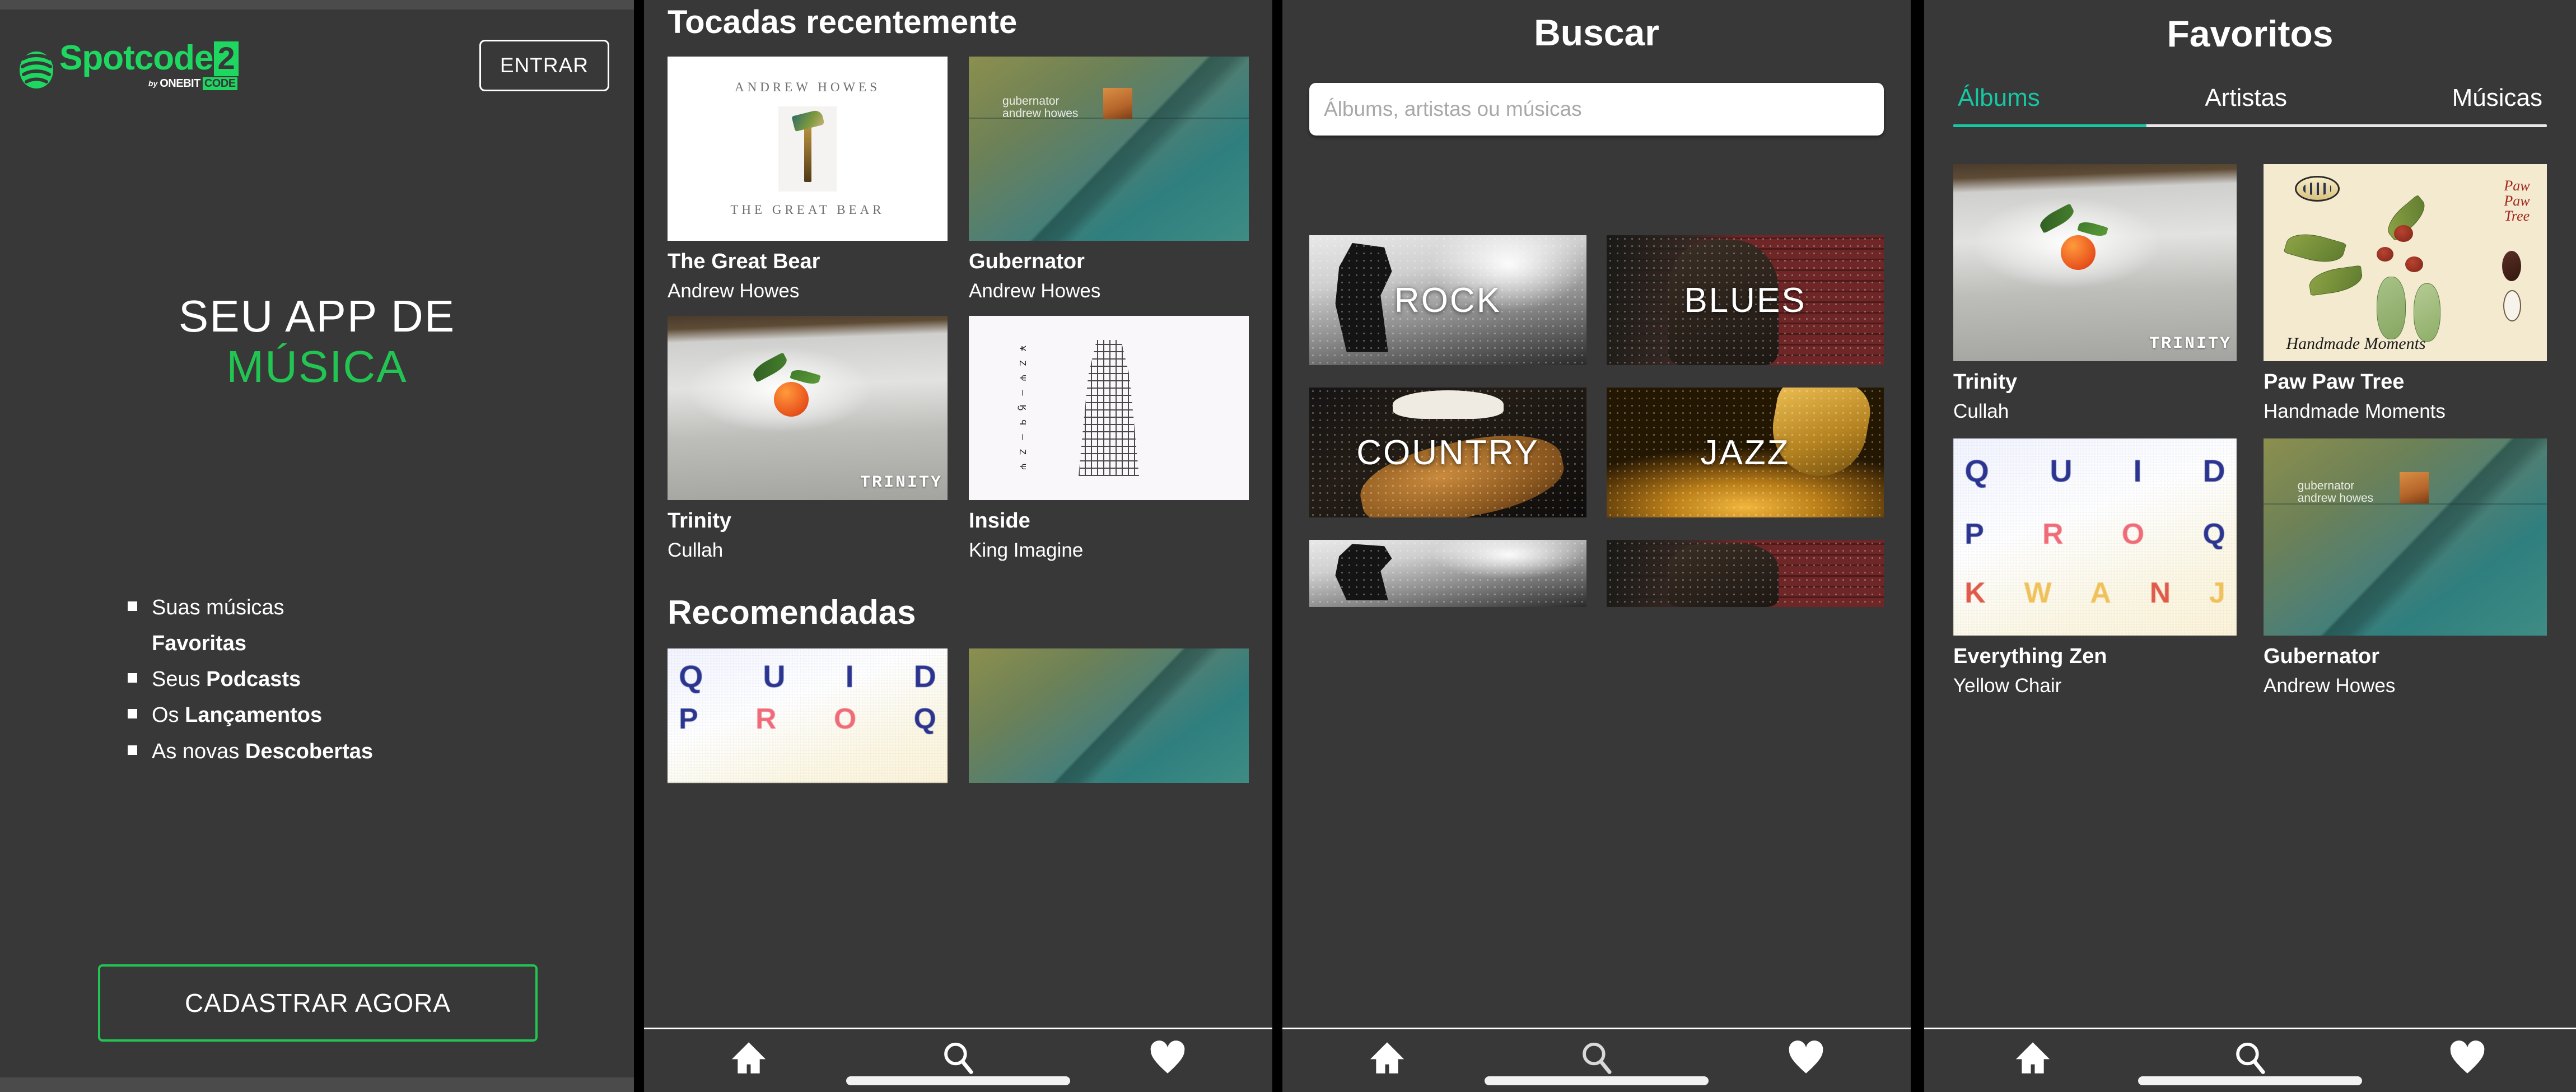  What do you see at coordinates (1597, 421) in the screenshot?
I see `genre-grid: ROCK BLUES COUNTRY JAZZ` at bounding box center [1597, 421].